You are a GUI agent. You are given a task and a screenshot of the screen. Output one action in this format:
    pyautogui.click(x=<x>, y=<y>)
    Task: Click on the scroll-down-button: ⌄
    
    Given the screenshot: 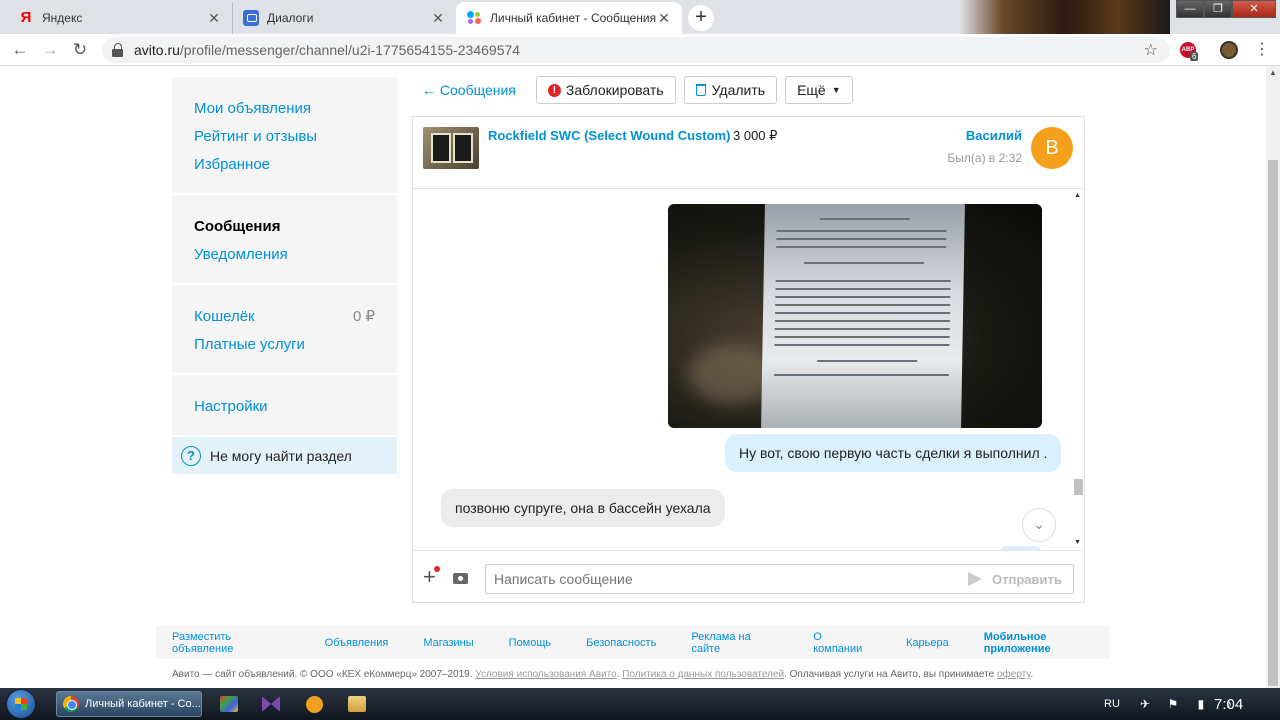 What is the action you would take?
    pyautogui.click(x=1039, y=525)
    